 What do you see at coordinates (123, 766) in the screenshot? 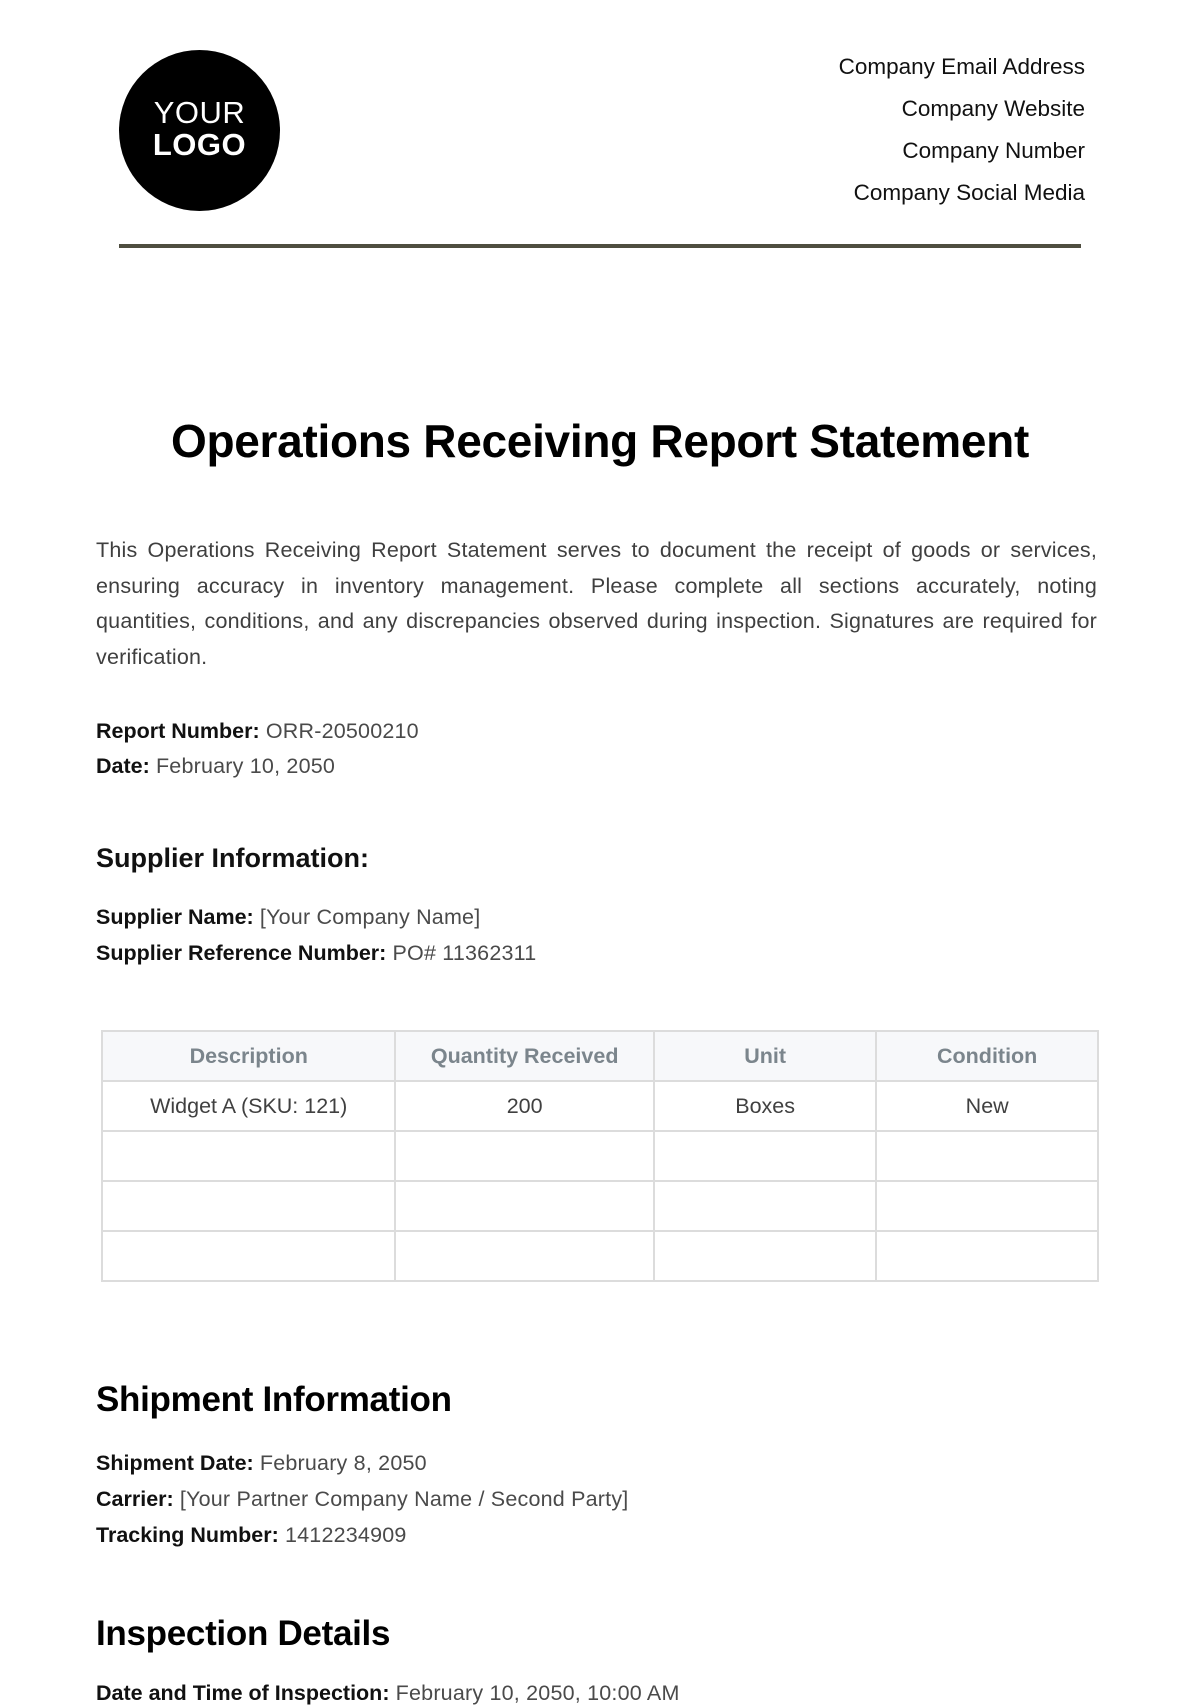
I see `date-label: Date:` at bounding box center [123, 766].